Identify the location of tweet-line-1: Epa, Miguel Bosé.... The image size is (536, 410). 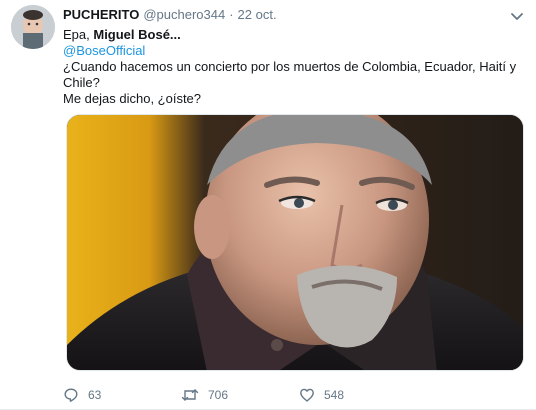
(294, 35).